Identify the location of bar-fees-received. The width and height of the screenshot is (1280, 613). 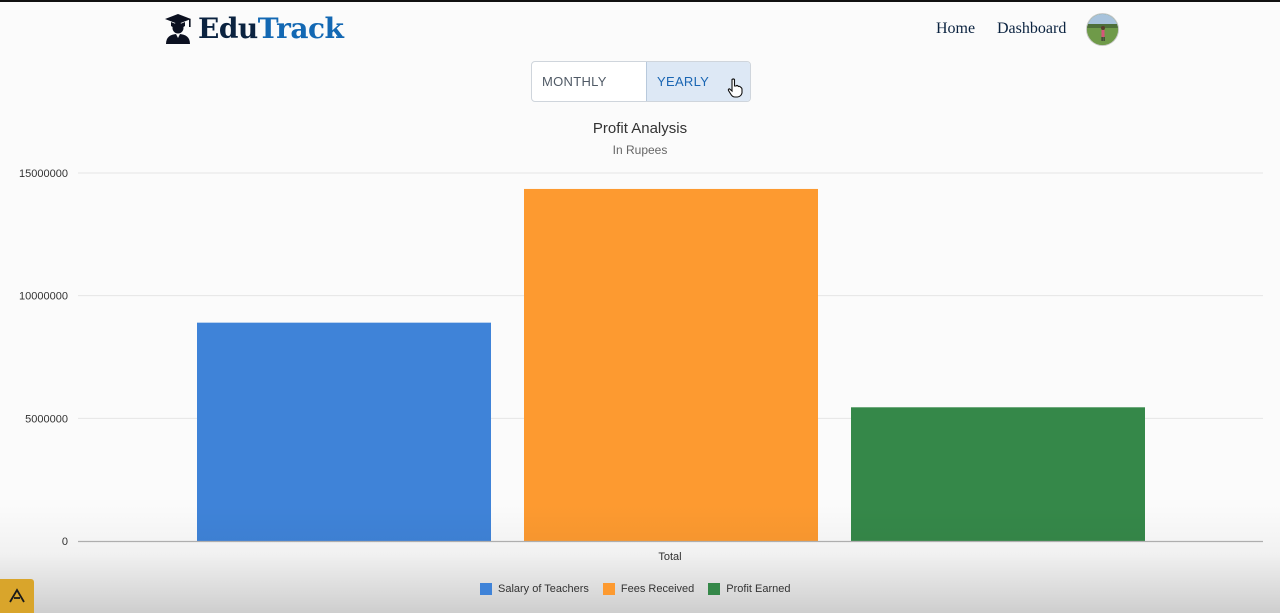
(671, 365).